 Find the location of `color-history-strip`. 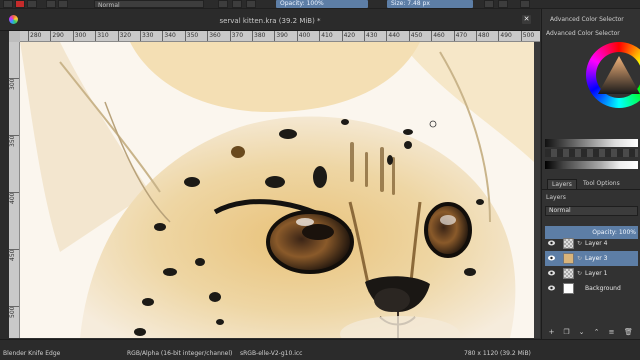

color-history-strip is located at coordinates (591, 153).